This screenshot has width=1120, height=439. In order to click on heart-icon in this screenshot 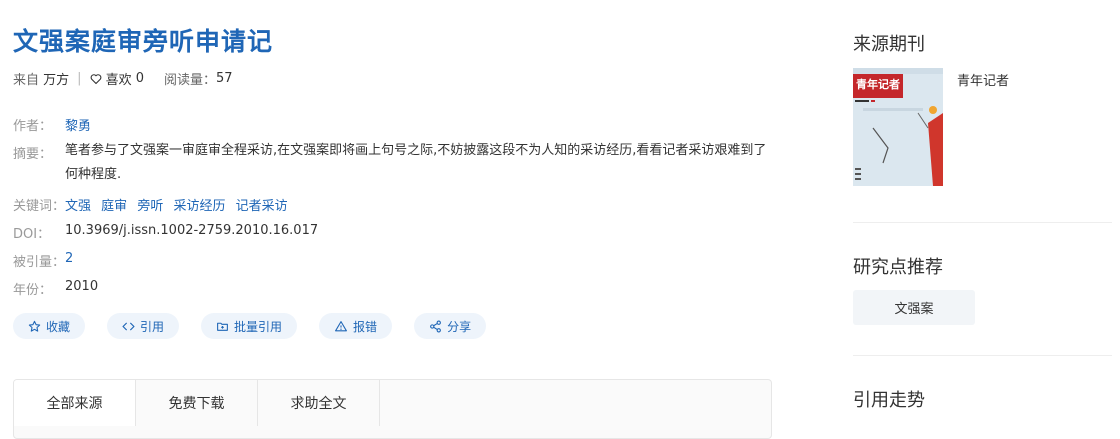, I will do `click(95, 78)`.